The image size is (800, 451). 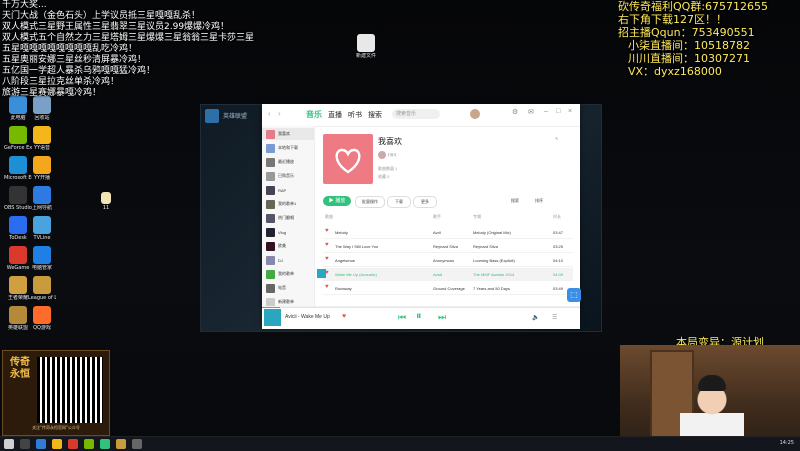 What do you see at coordinates (425, 202) in the screenshot?
I see `more-button: 更多` at bounding box center [425, 202].